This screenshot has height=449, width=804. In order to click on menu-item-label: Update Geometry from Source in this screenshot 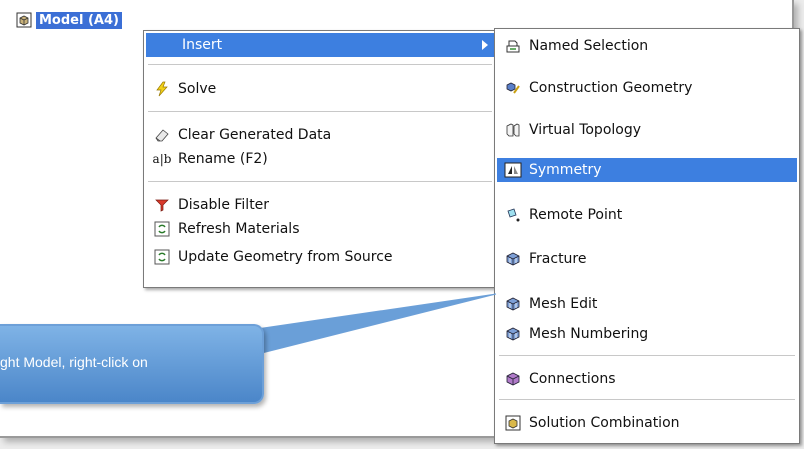, I will do `click(285, 257)`.